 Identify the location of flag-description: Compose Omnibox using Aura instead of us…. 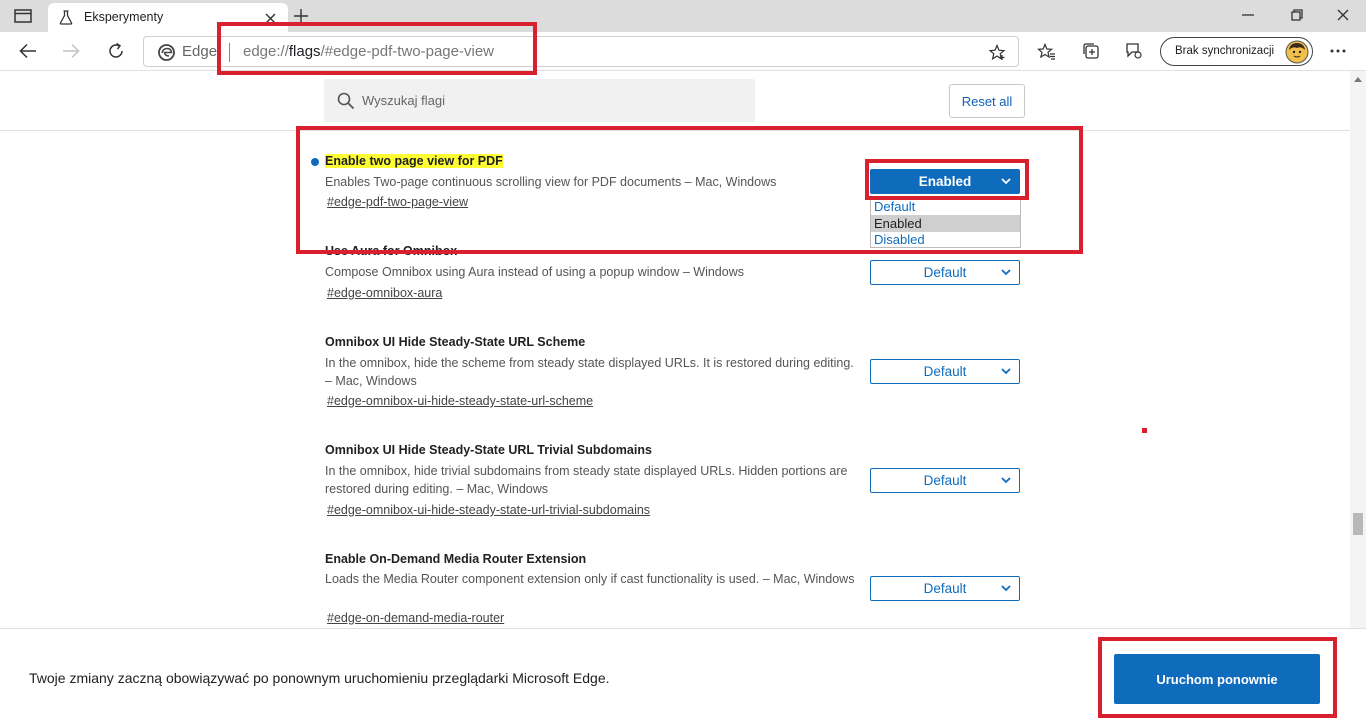
(534, 272).